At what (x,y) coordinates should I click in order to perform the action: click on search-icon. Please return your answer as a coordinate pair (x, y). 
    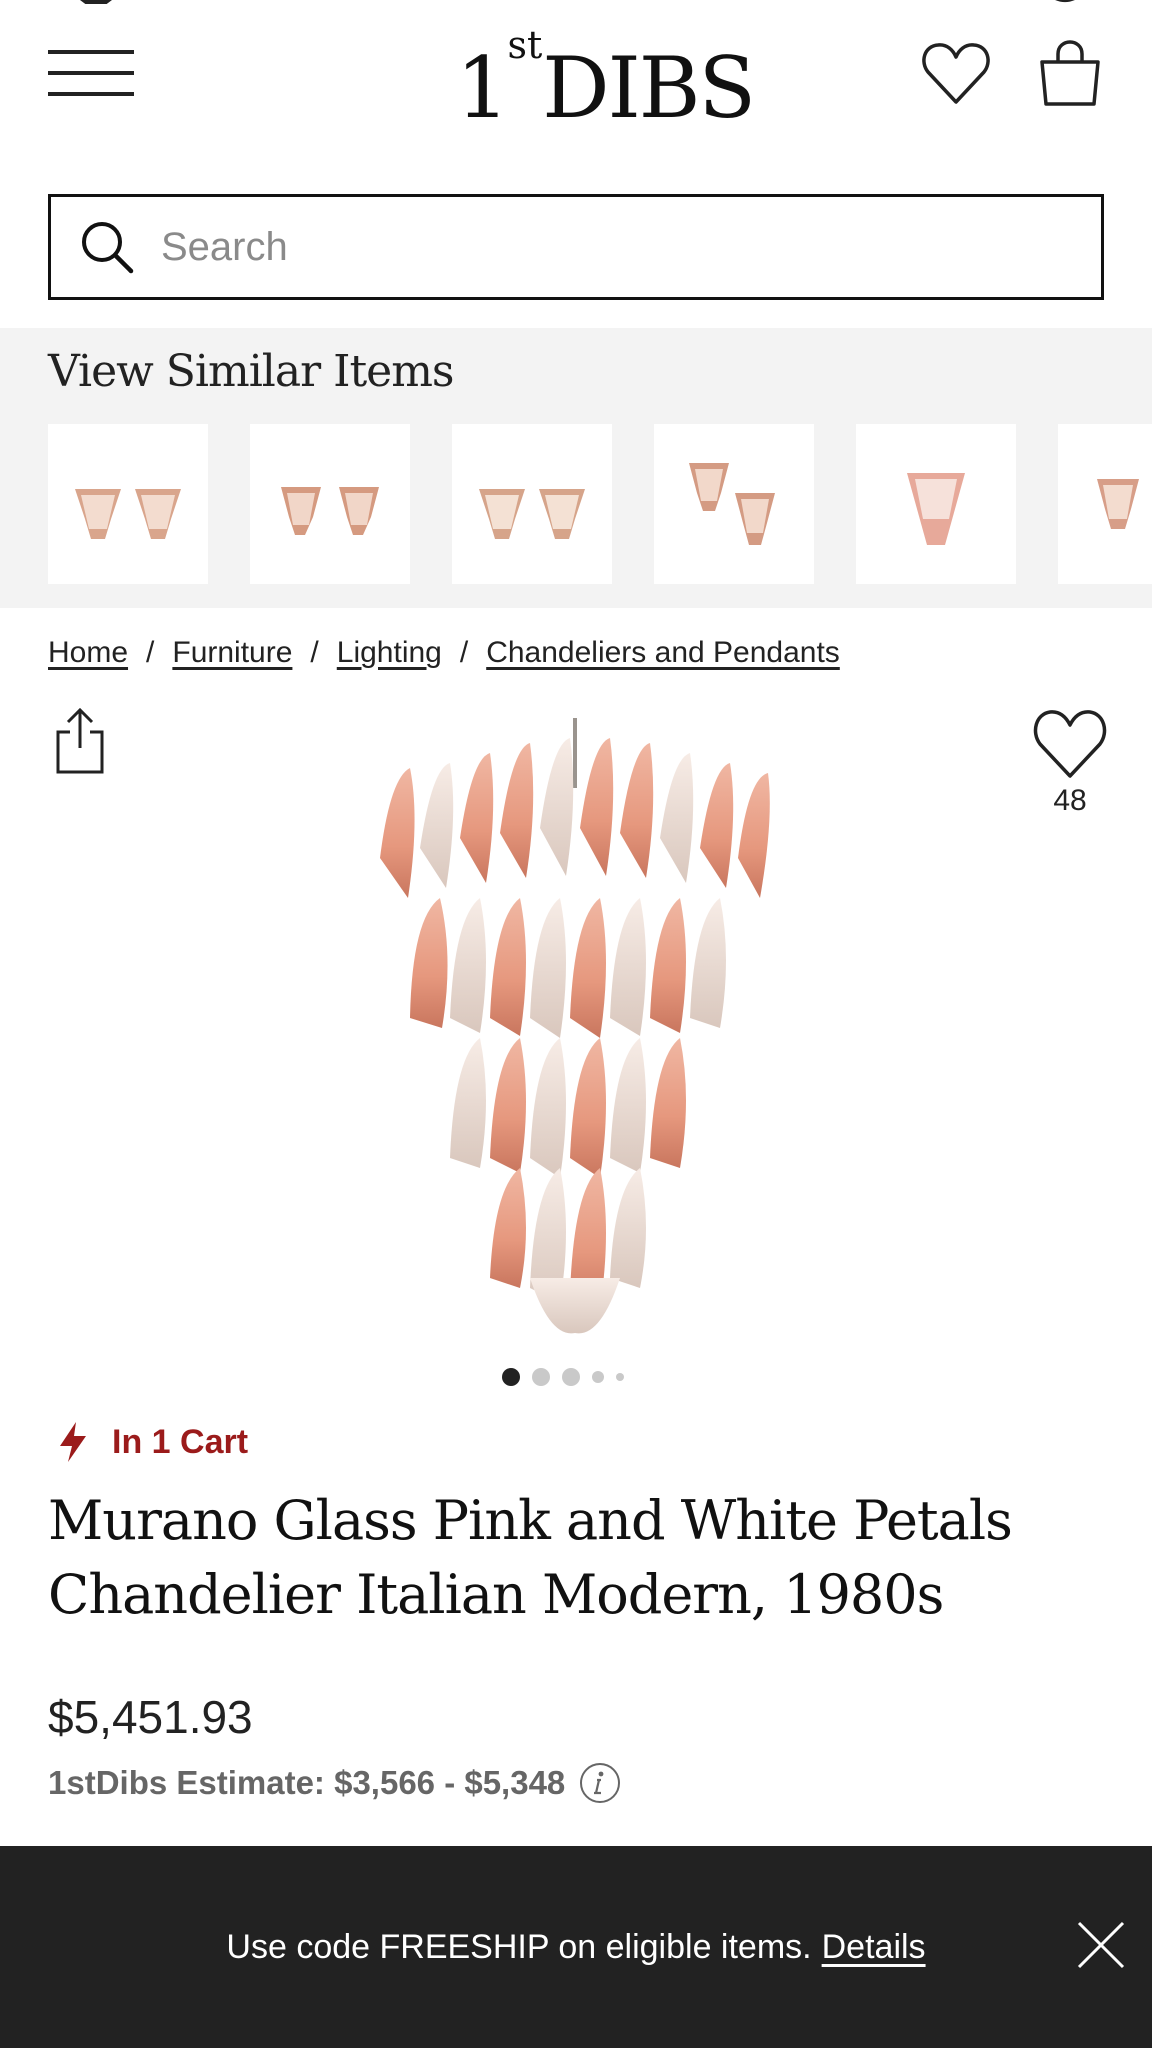
    Looking at the image, I should click on (108, 248).